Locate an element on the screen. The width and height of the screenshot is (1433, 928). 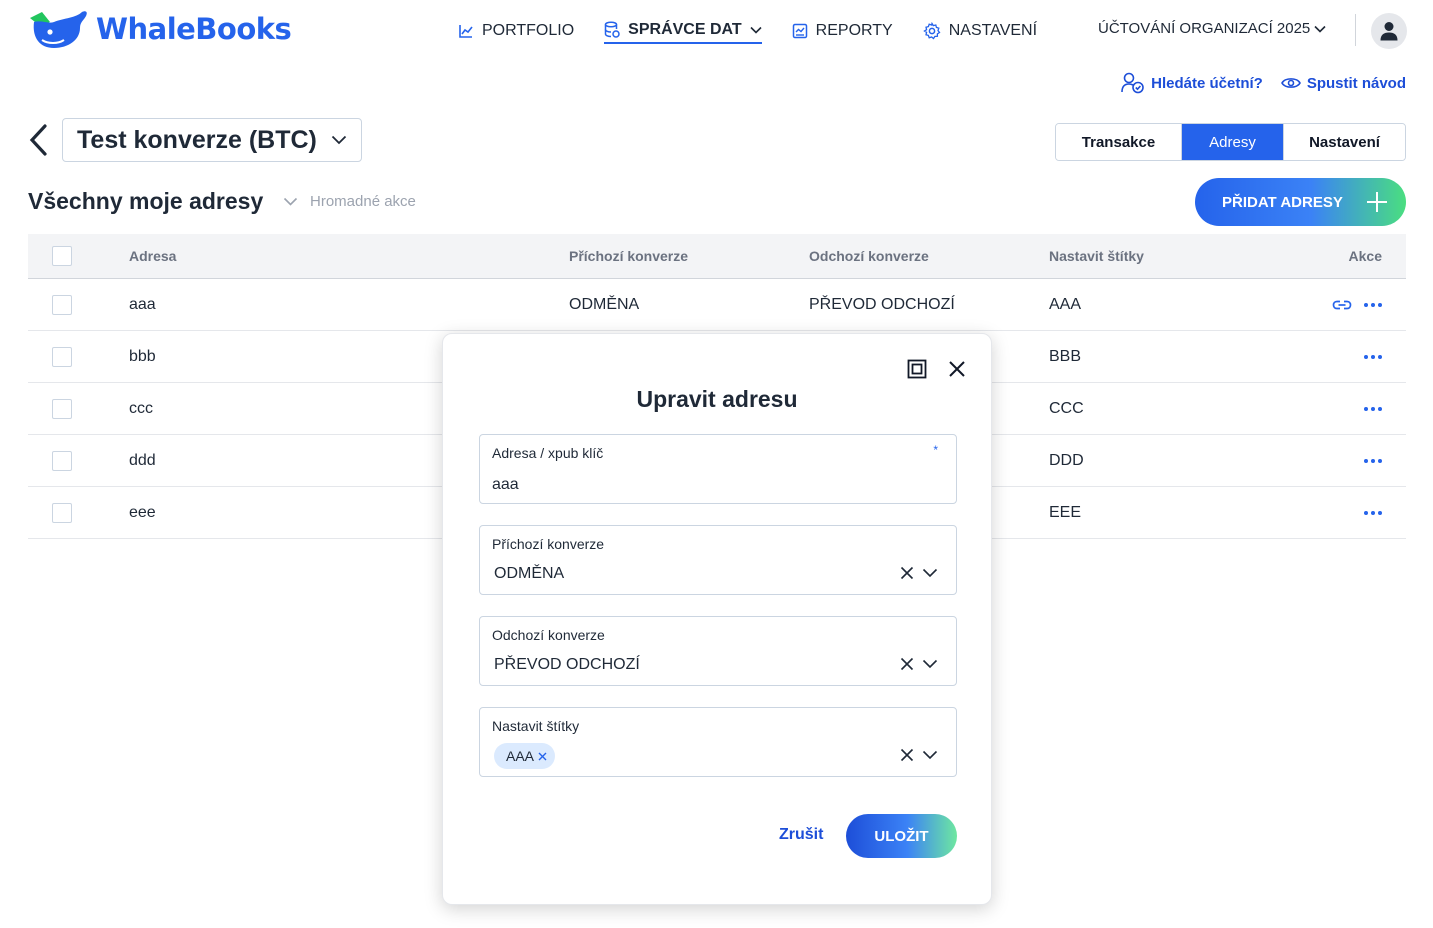
cell-tag: EEE is located at coordinates (1065, 512).